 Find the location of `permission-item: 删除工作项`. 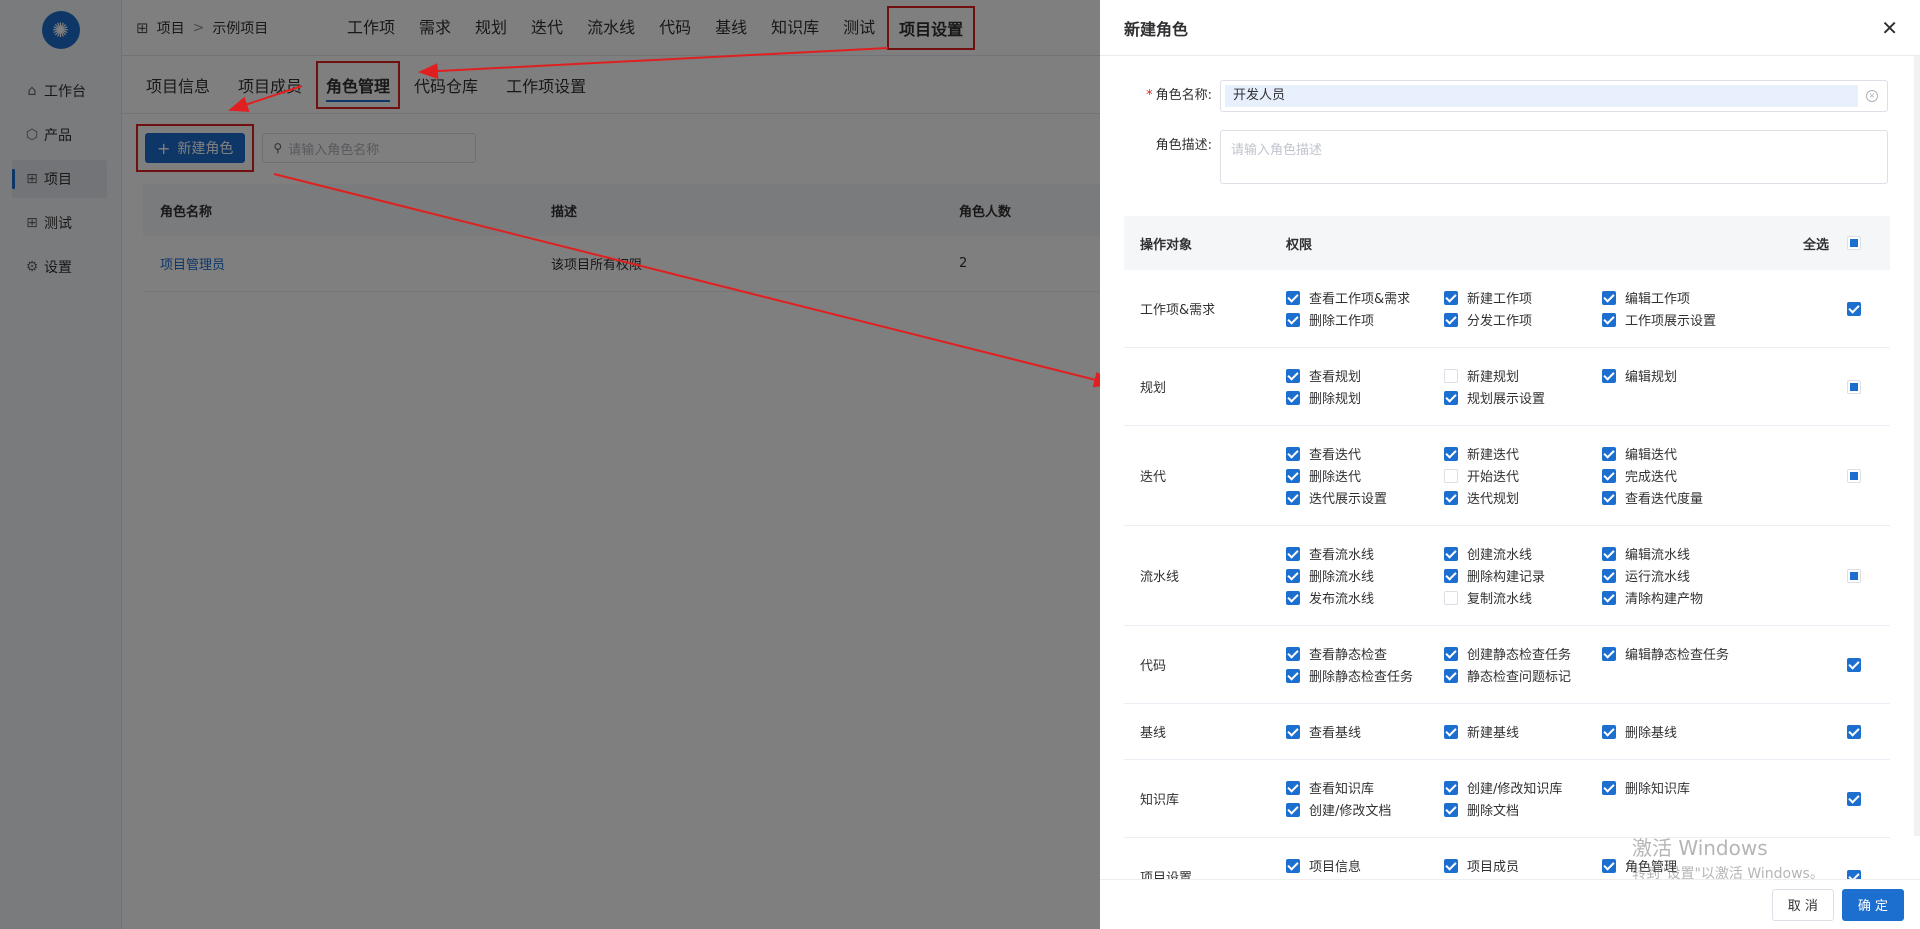

permission-item: 删除工作项 is located at coordinates (1365, 320).